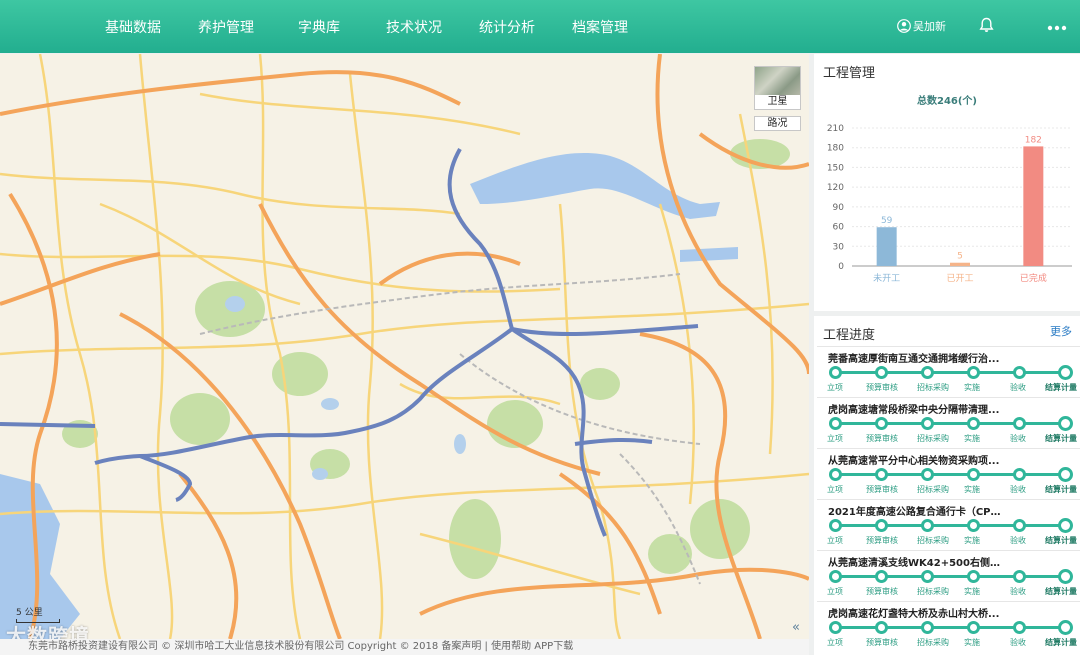 This screenshot has height=655, width=1080. What do you see at coordinates (835, 149) in the screenshot?
I see `y-tick-label: 180` at bounding box center [835, 149].